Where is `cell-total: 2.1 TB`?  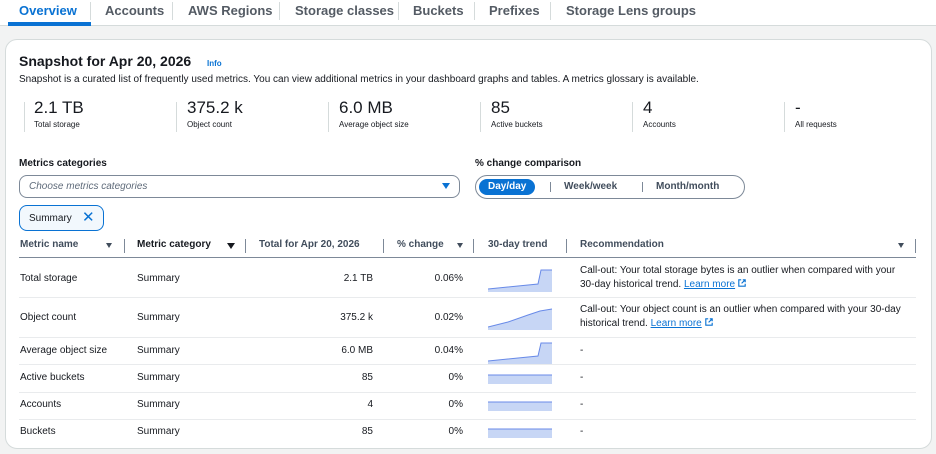 cell-total: 2.1 TB is located at coordinates (358, 278).